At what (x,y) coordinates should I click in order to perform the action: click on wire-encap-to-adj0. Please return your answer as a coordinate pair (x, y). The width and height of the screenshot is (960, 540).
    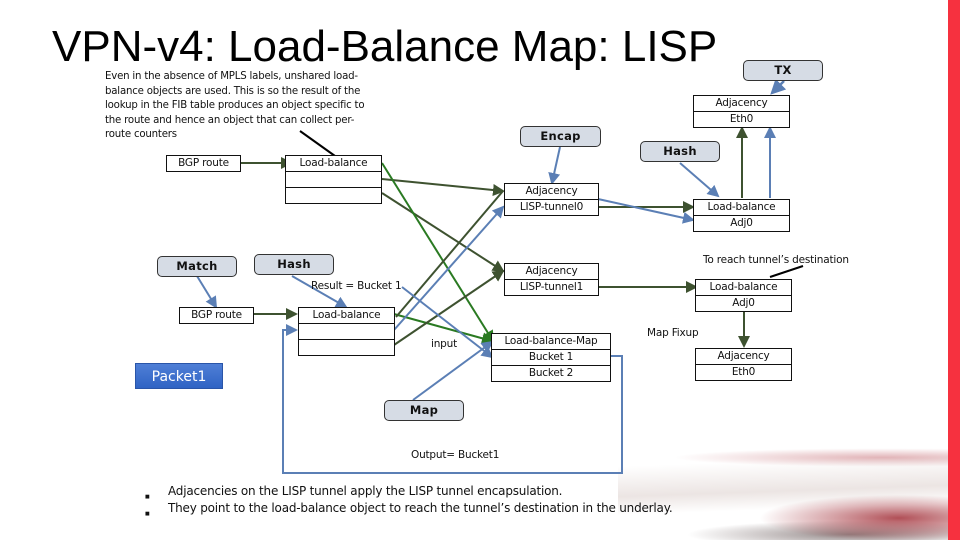
    Looking at the image, I should click on (554, 165).